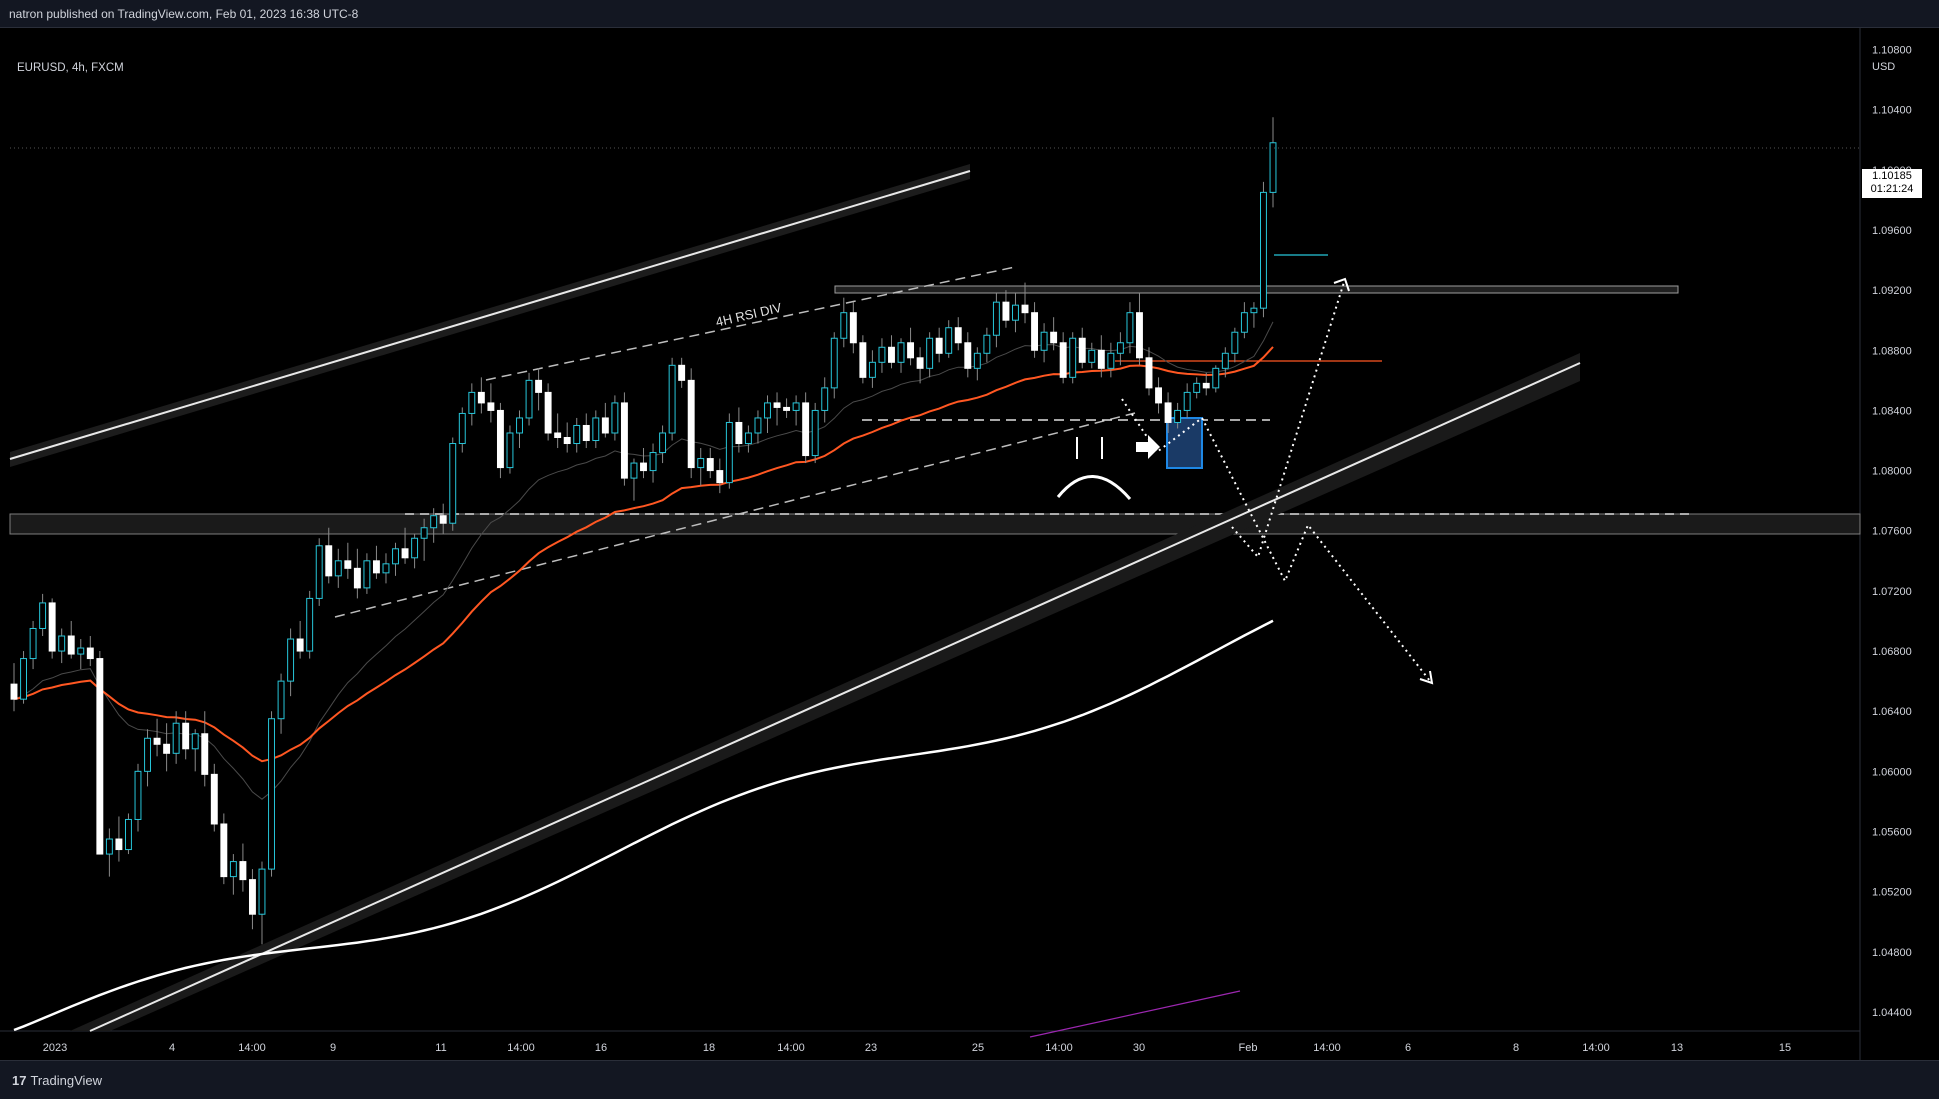 The width and height of the screenshot is (1939, 1099). I want to click on footer: 17 TradingView, so click(969, 1079).